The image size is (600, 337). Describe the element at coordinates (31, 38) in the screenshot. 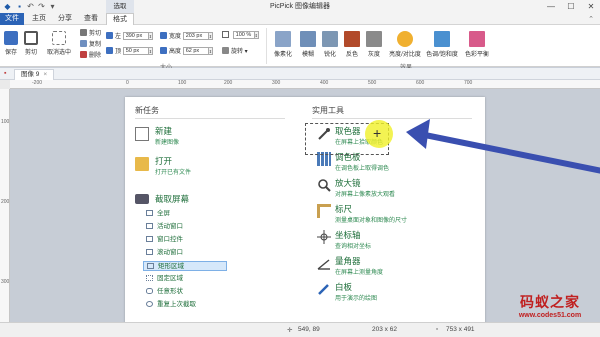

I see `crop-icon` at that location.